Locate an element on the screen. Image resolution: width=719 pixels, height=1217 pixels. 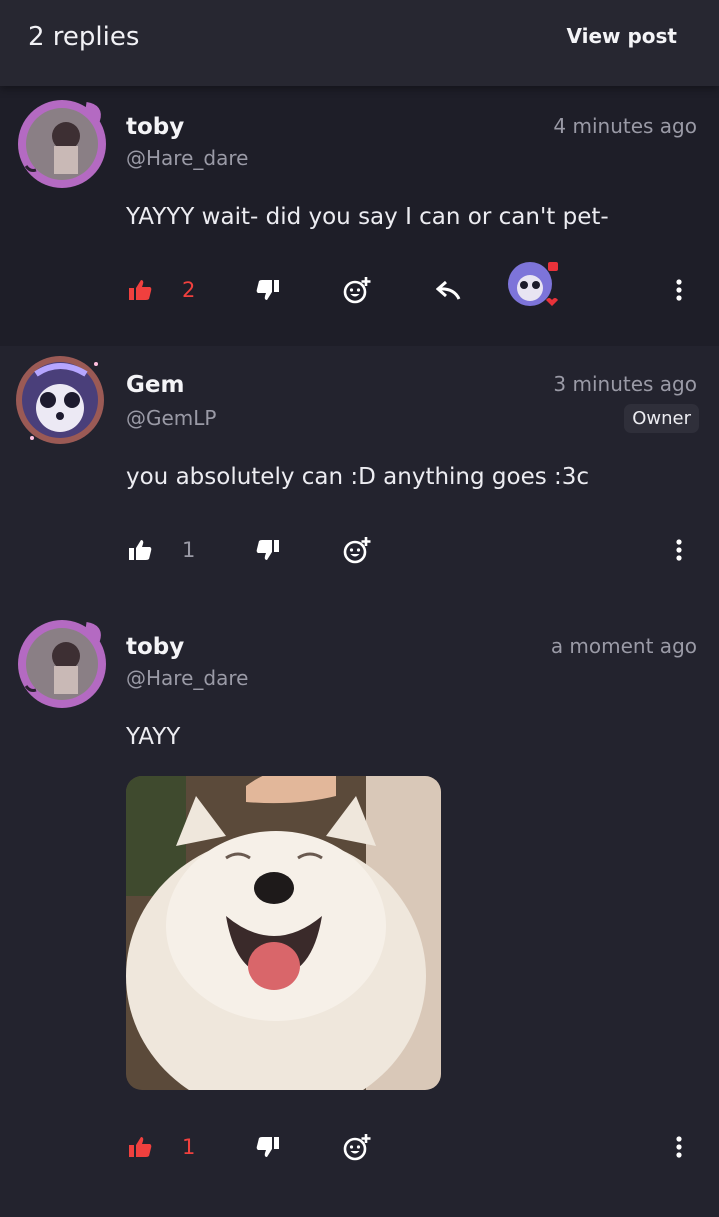
view-post-button: View post is located at coordinates (621, 36).